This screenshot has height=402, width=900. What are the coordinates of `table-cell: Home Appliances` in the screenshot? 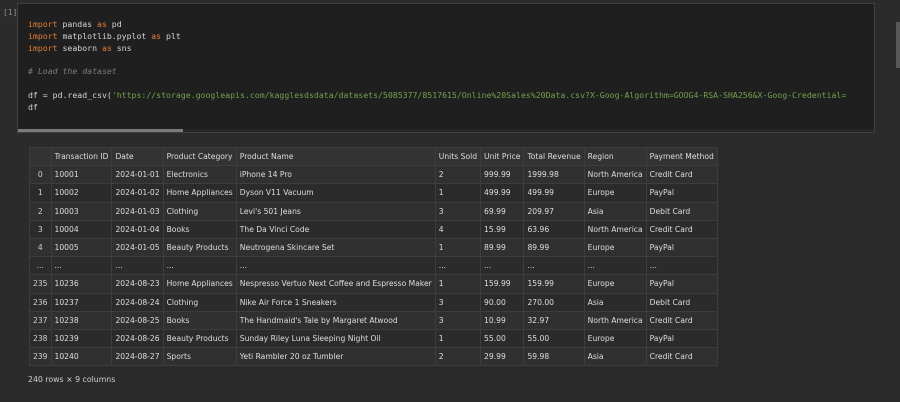 It's located at (199, 193).